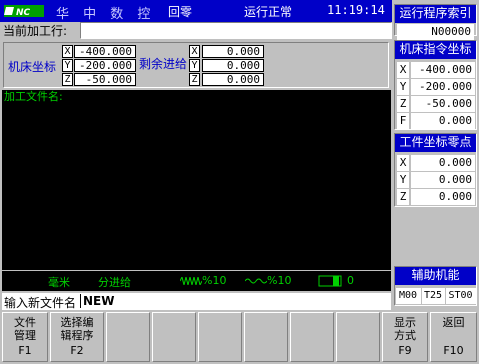 This screenshot has height=364, width=479. I want to click on fkey-f6, so click(266, 337).